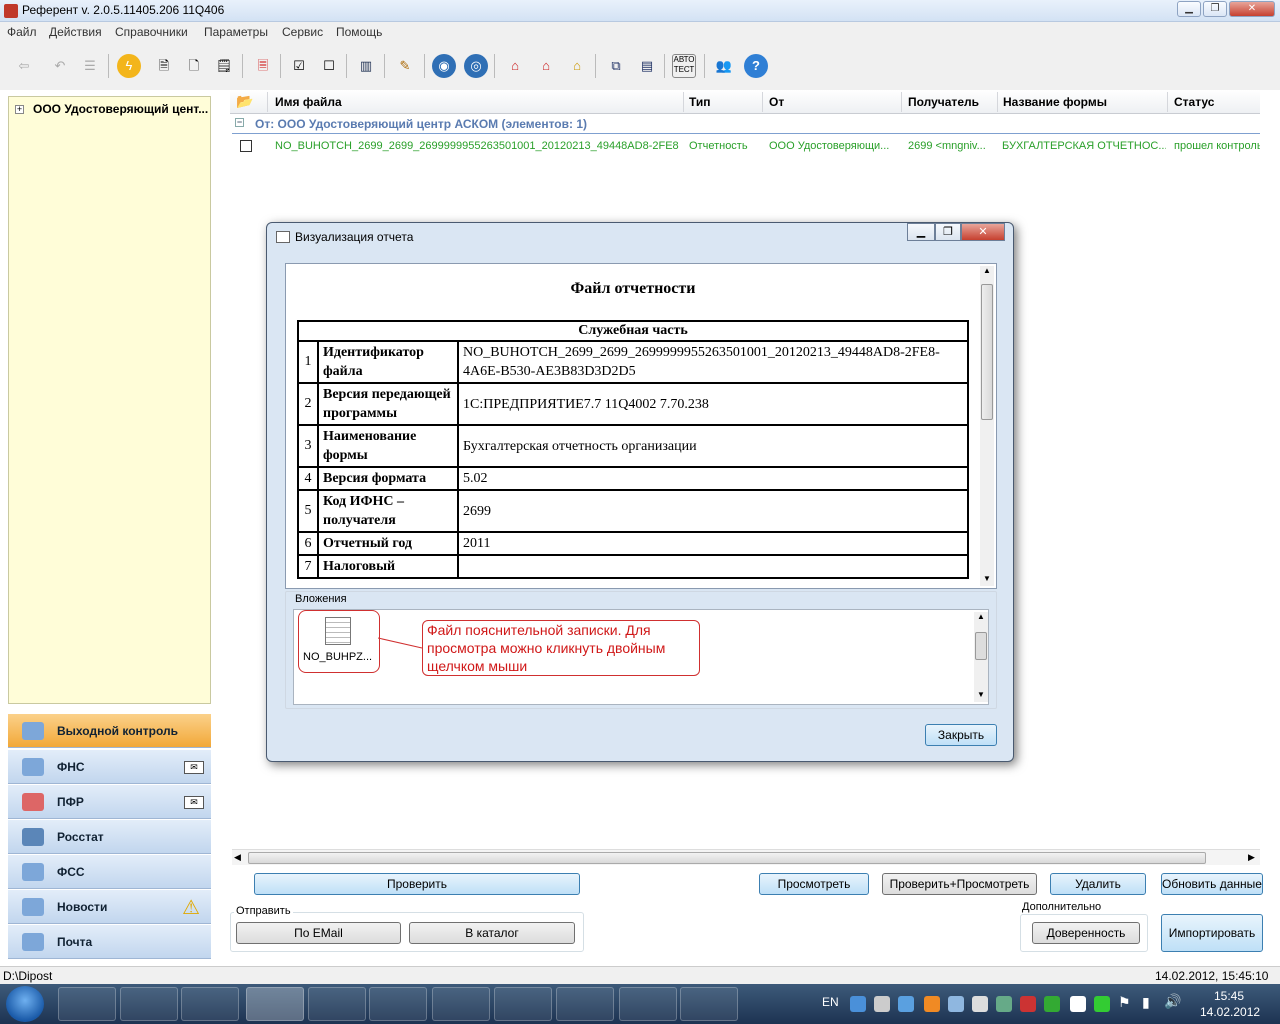 This screenshot has height=1024, width=1280. Describe the element at coordinates (318, 933) in the screenshot. I see `send-email-button: По EMail` at that location.